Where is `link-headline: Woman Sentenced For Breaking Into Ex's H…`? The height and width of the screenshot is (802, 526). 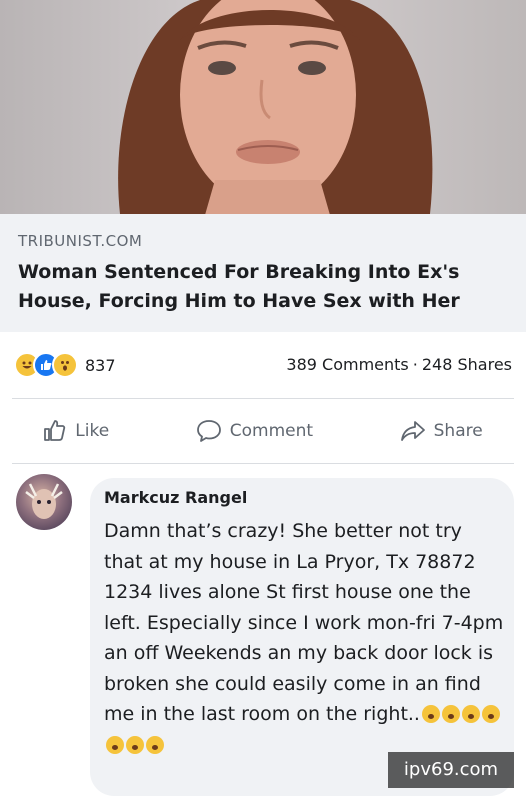
link-headline: Woman Sentenced For Breaking Into Ex's H… is located at coordinates (265, 287).